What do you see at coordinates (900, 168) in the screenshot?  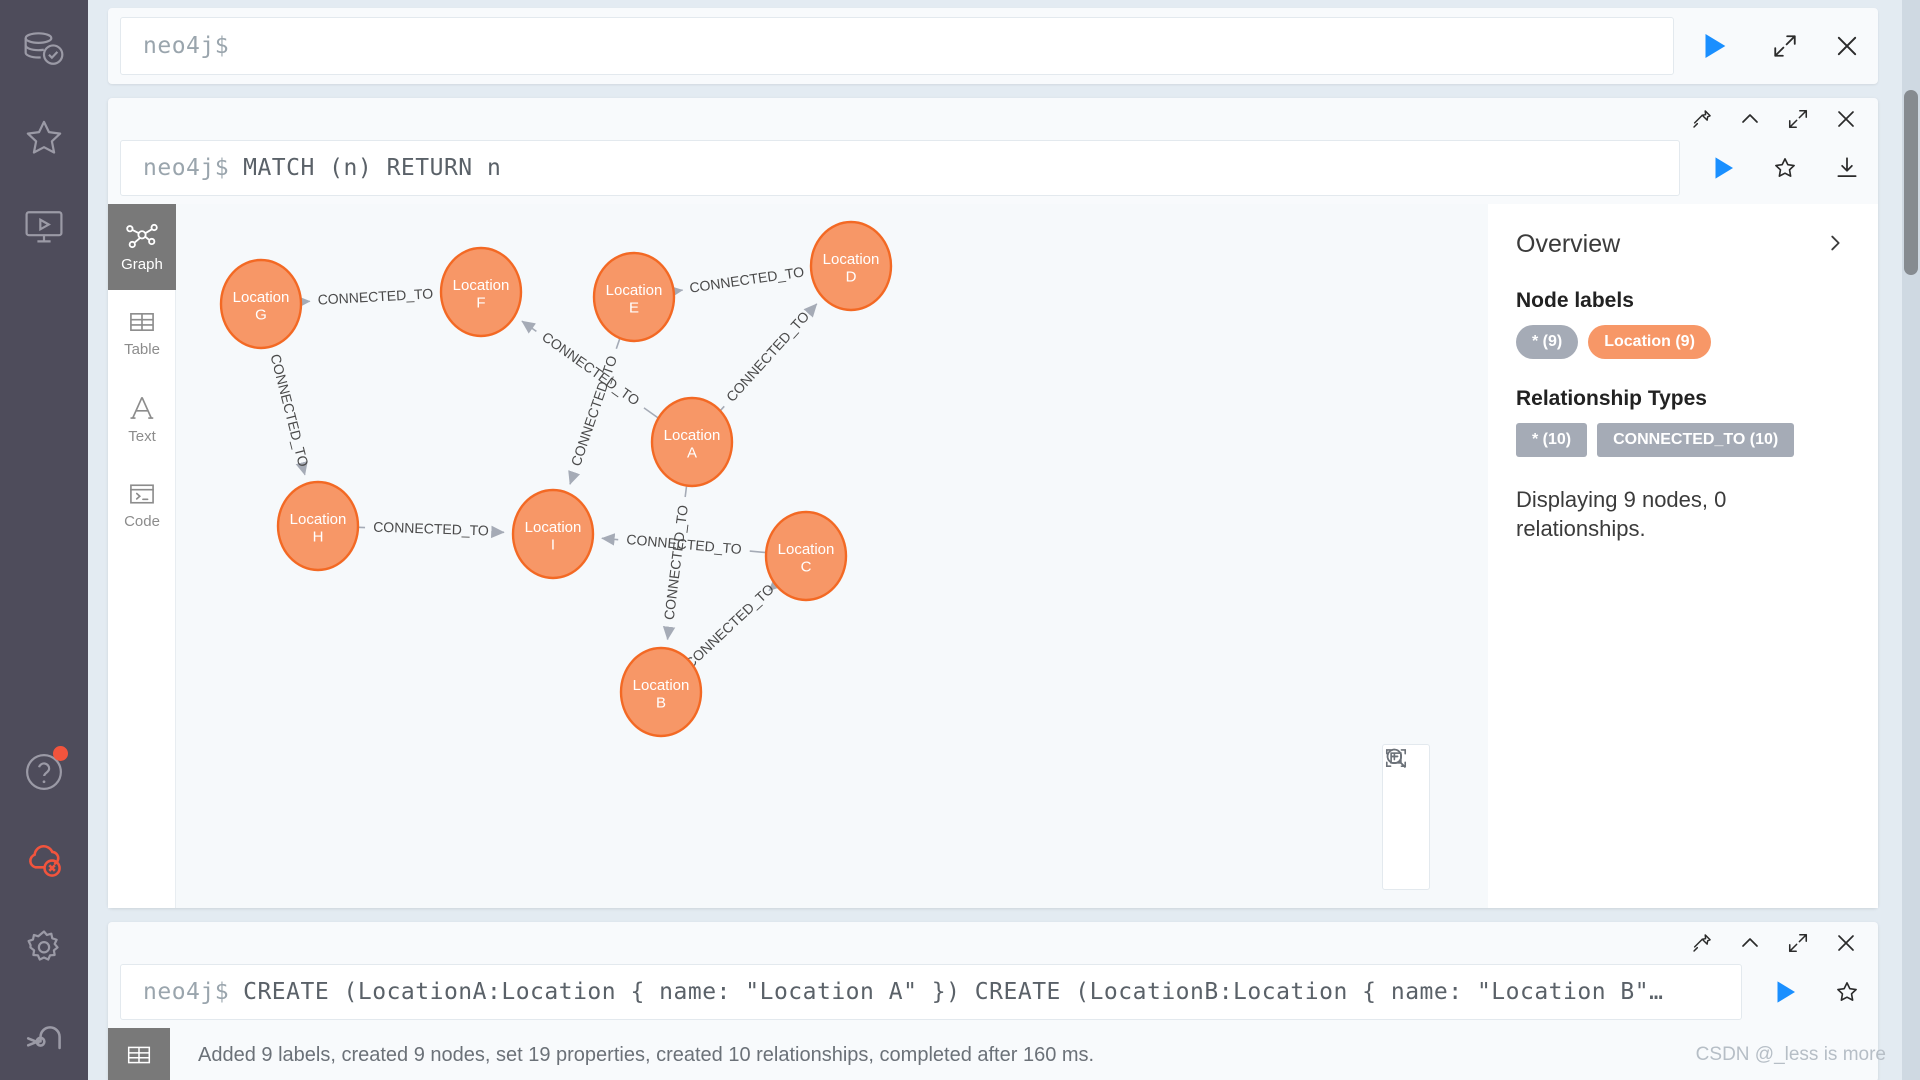 I see `result-query-editor: neo4j$ MATCH (n) RETURN n` at bounding box center [900, 168].